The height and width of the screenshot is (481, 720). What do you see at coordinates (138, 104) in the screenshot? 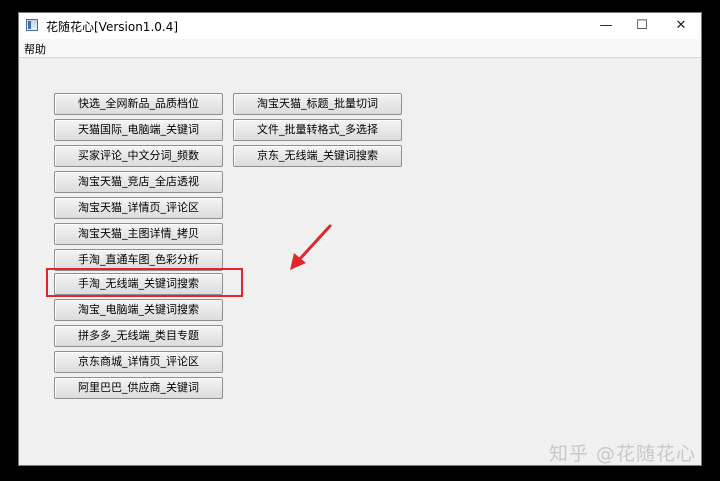
I see `button-quick-select-new-products: 快选_全网新品_品质档位` at bounding box center [138, 104].